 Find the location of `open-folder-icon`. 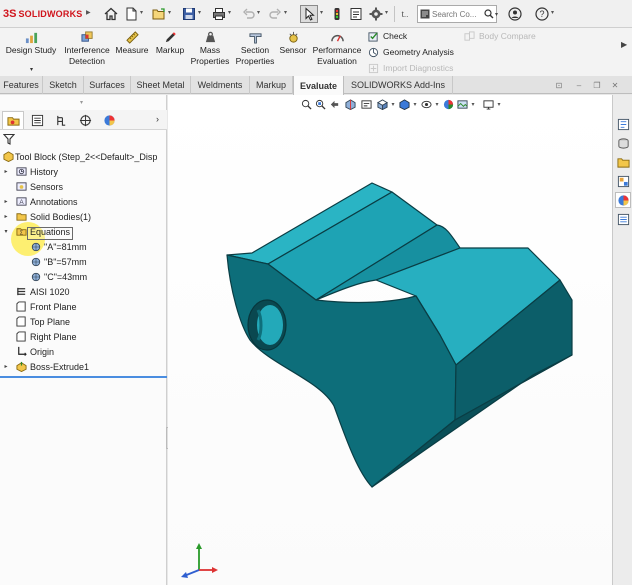

open-folder-icon is located at coordinates (159, 14).